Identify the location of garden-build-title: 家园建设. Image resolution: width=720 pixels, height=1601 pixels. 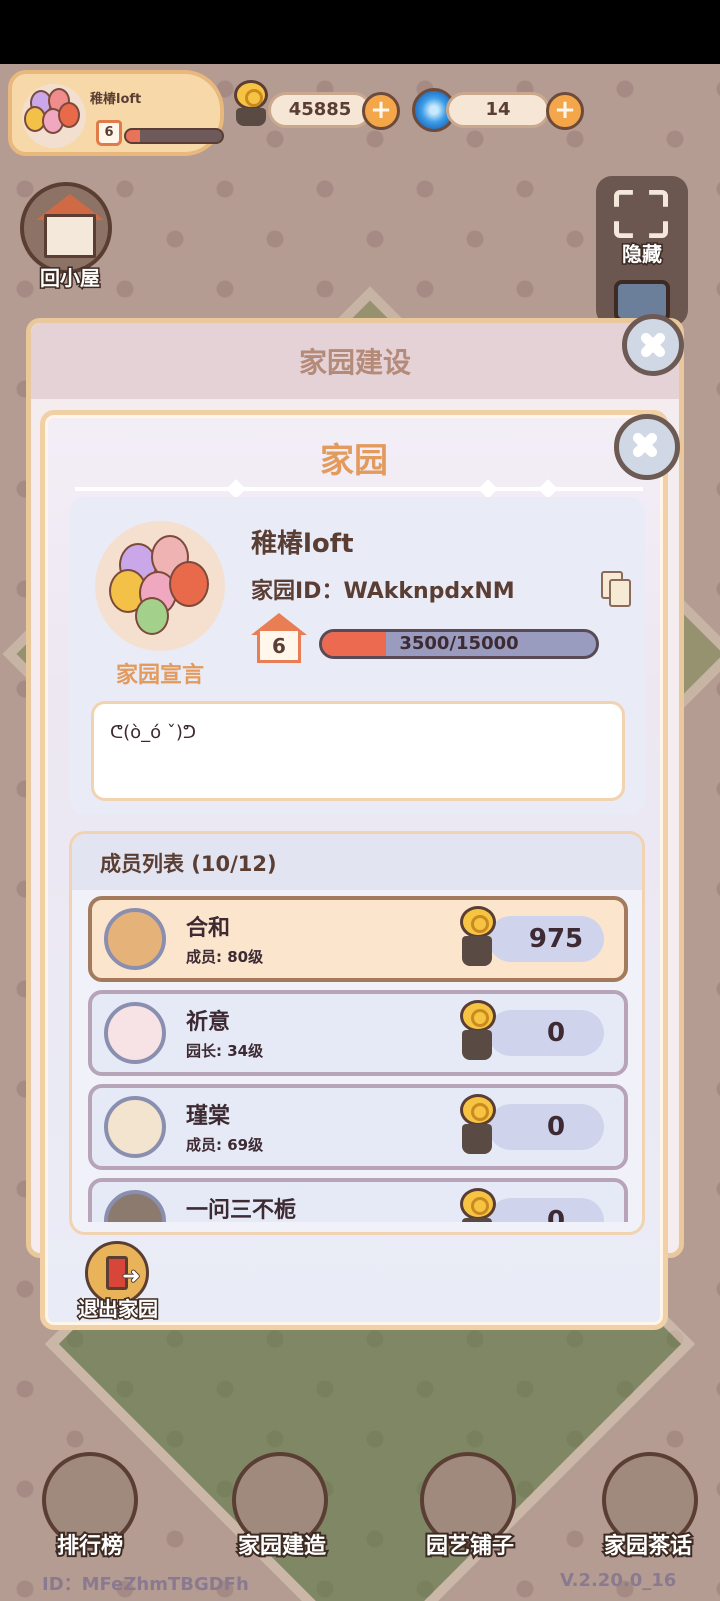
(354, 362).